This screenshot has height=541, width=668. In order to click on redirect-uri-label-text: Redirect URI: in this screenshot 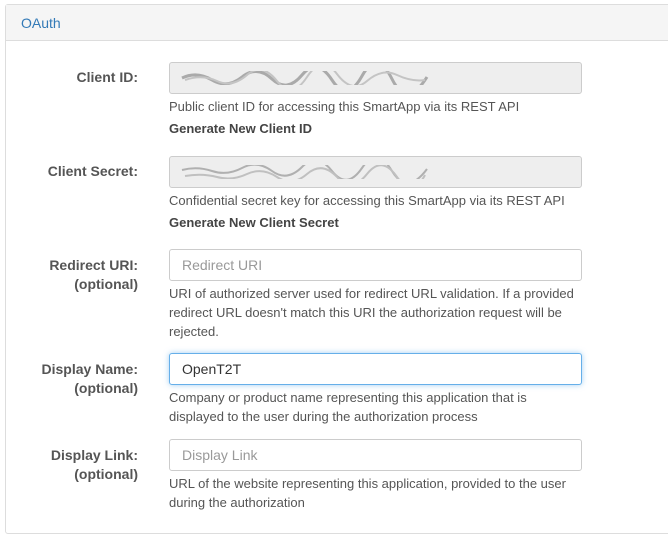, I will do `click(93, 265)`.